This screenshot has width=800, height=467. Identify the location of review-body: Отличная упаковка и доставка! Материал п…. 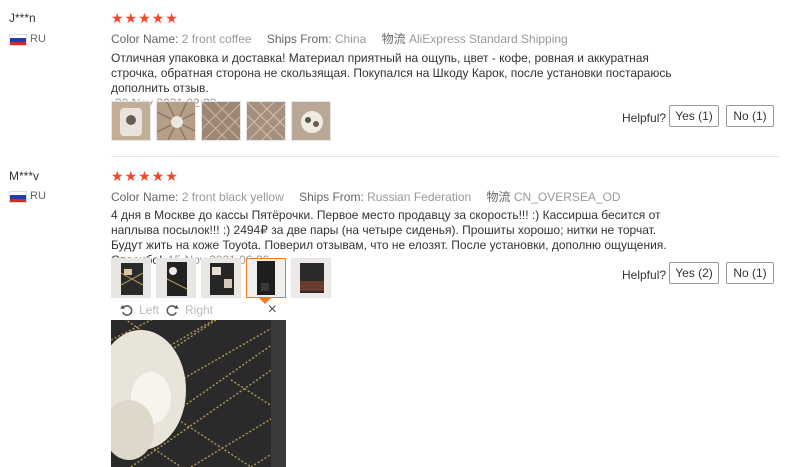
(391, 73).